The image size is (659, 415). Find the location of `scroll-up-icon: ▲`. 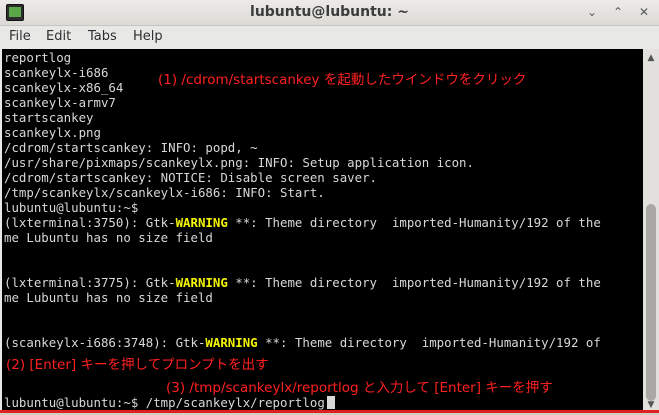

scroll-up-icon: ▲ is located at coordinates (651, 58).